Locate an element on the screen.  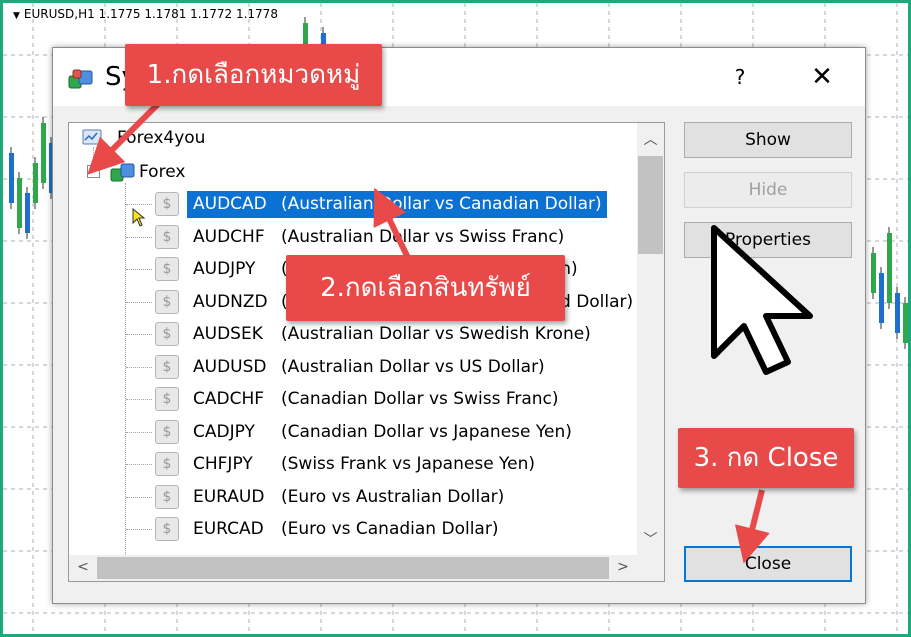
symbol-name: AUDCAD is located at coordinates (230, 204).